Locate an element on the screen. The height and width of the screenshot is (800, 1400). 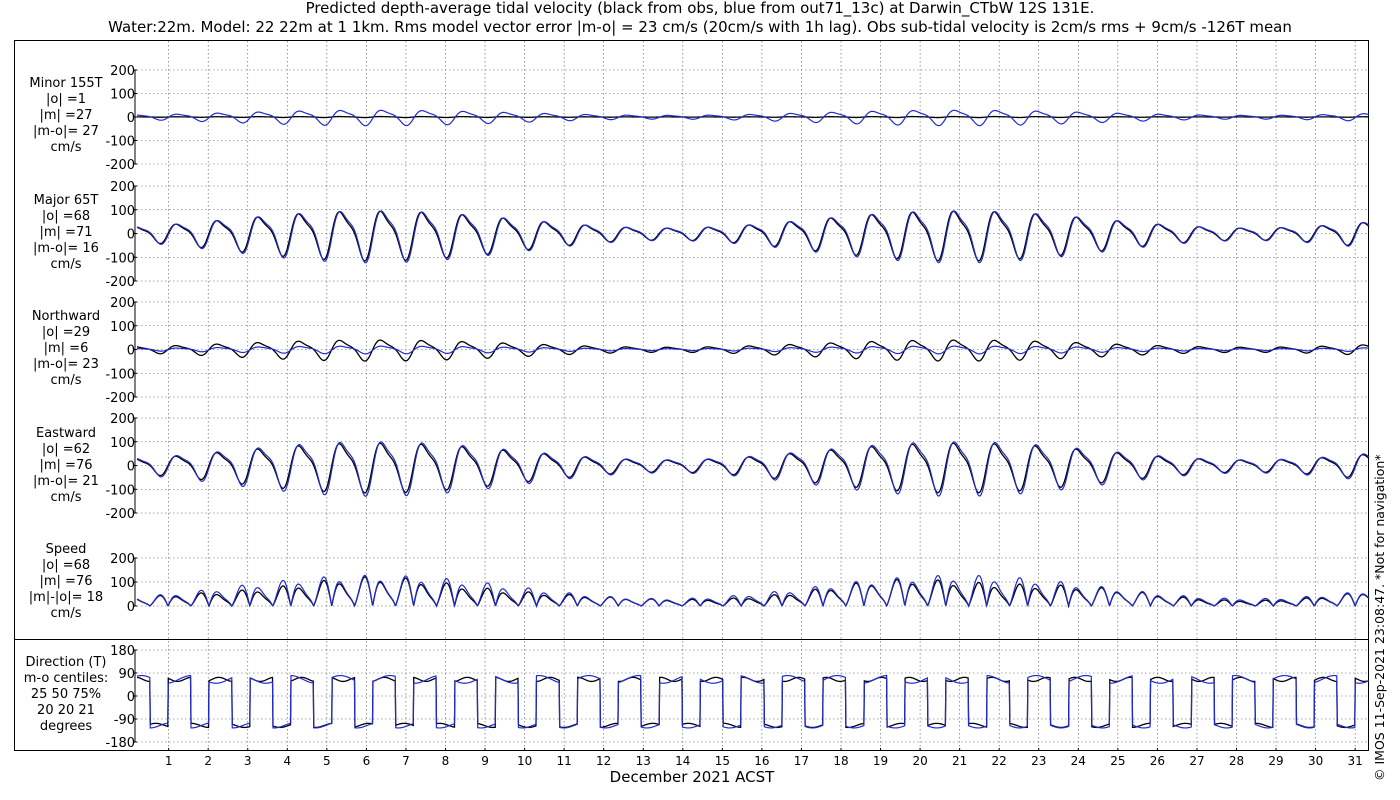
model-series-dir is located at coordinates (753, 701).